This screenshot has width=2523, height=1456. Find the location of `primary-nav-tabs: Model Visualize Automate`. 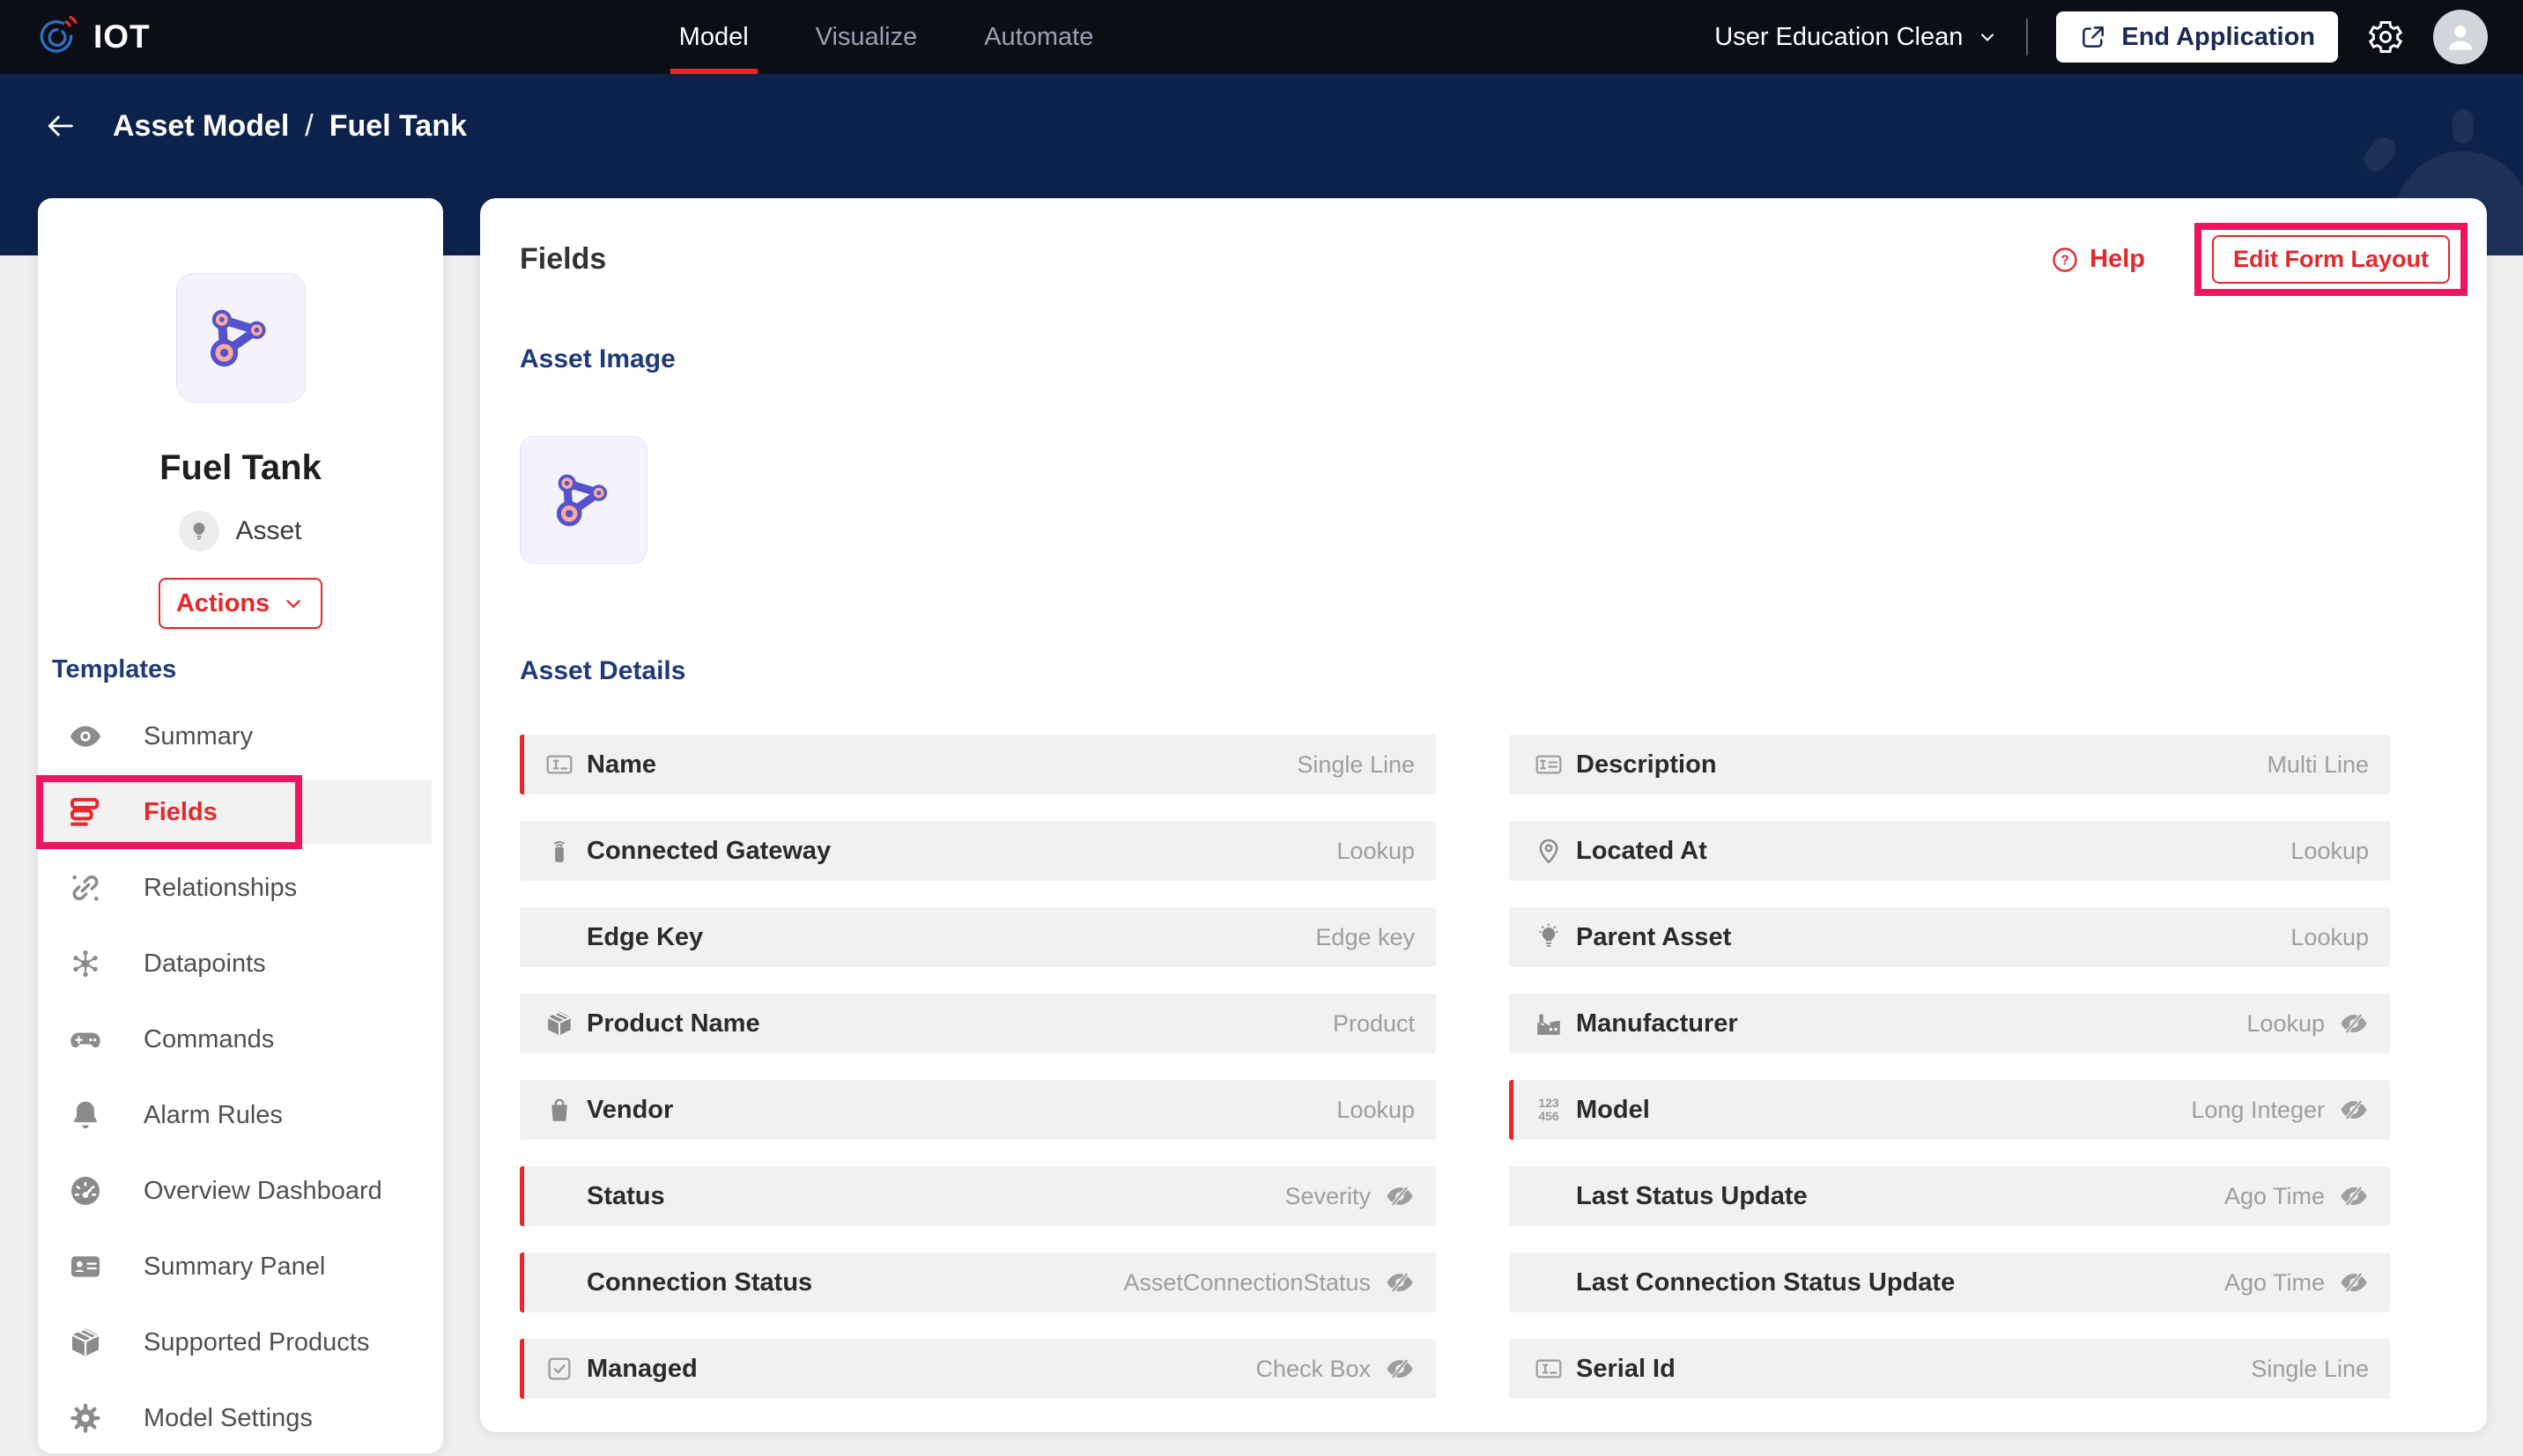

primary-nav-tabs: Model Visualize Automate is located at coordinates (887, 37).